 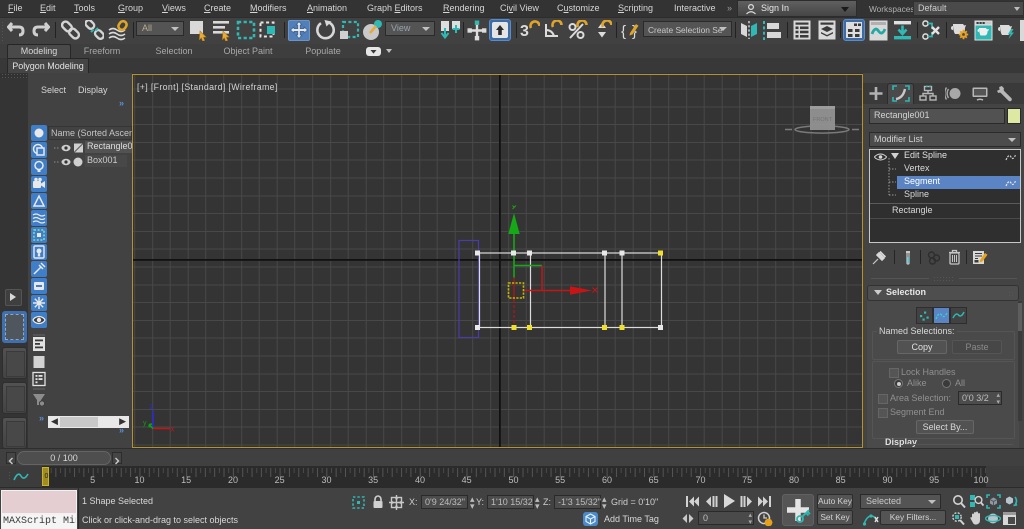 What do you see at coordinates (823, 120) in the screenshot?
I see `svg-text: FRONT` at bounding box center [823, 120].